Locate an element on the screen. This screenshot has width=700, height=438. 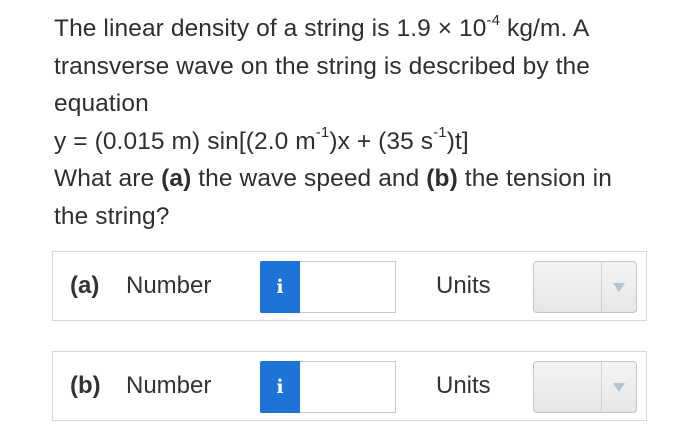
equation-part-3: )t] is located at coordinates (457, 141).